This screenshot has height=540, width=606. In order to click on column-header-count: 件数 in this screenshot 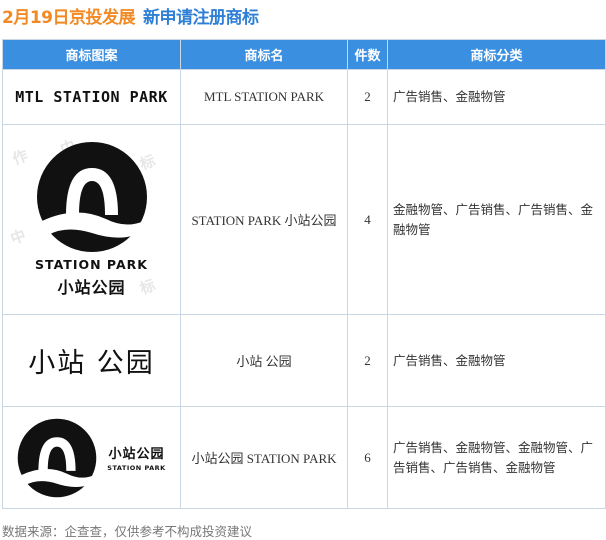, I will do `click(367, 54)`.